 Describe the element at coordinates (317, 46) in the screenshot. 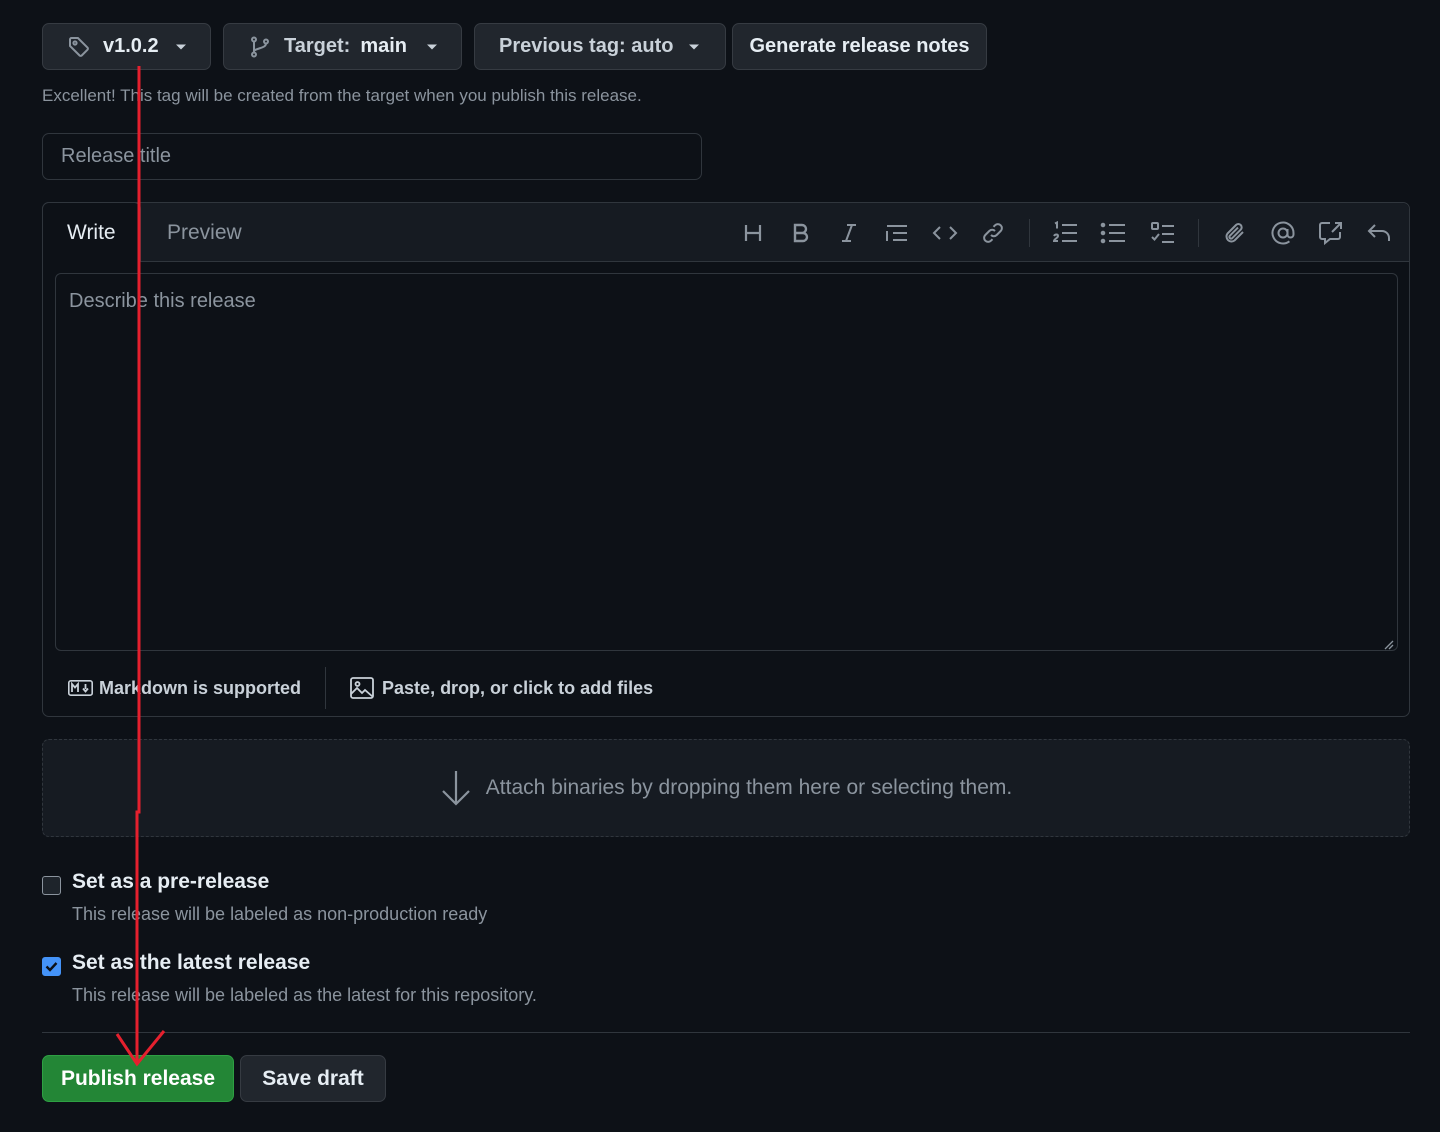

I see `target-prefix: Target:` at that location.